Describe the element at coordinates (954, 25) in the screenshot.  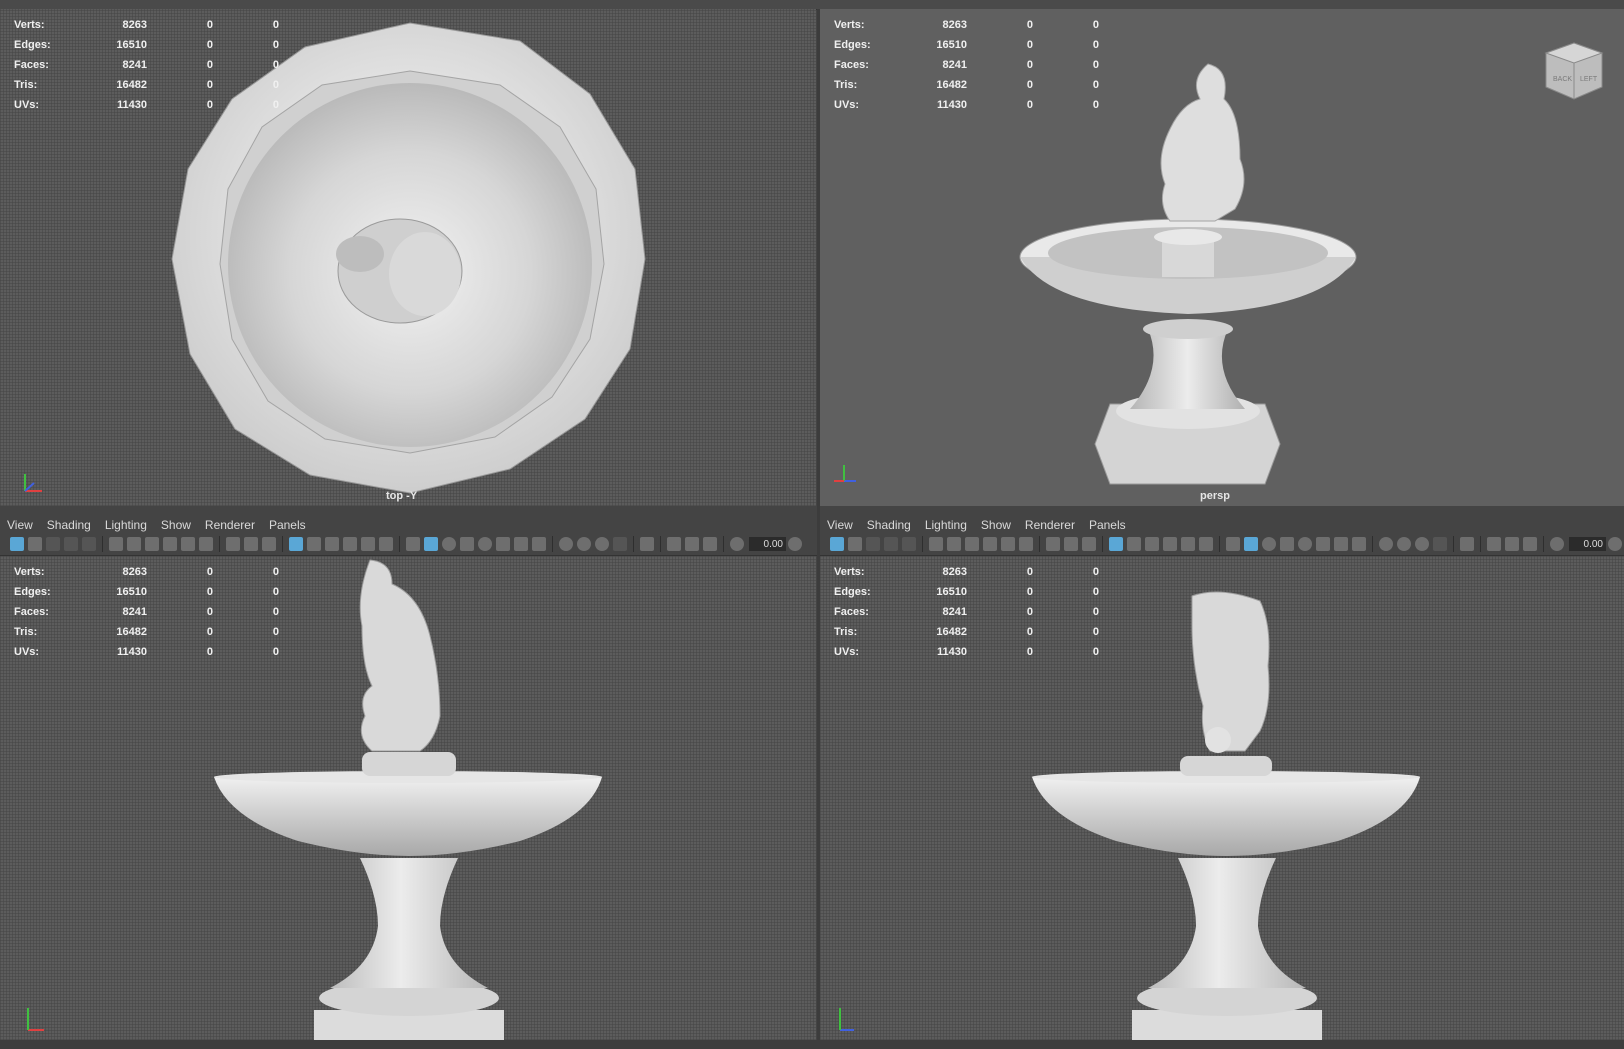
I see `hud-stat-value: 8263` at that location.